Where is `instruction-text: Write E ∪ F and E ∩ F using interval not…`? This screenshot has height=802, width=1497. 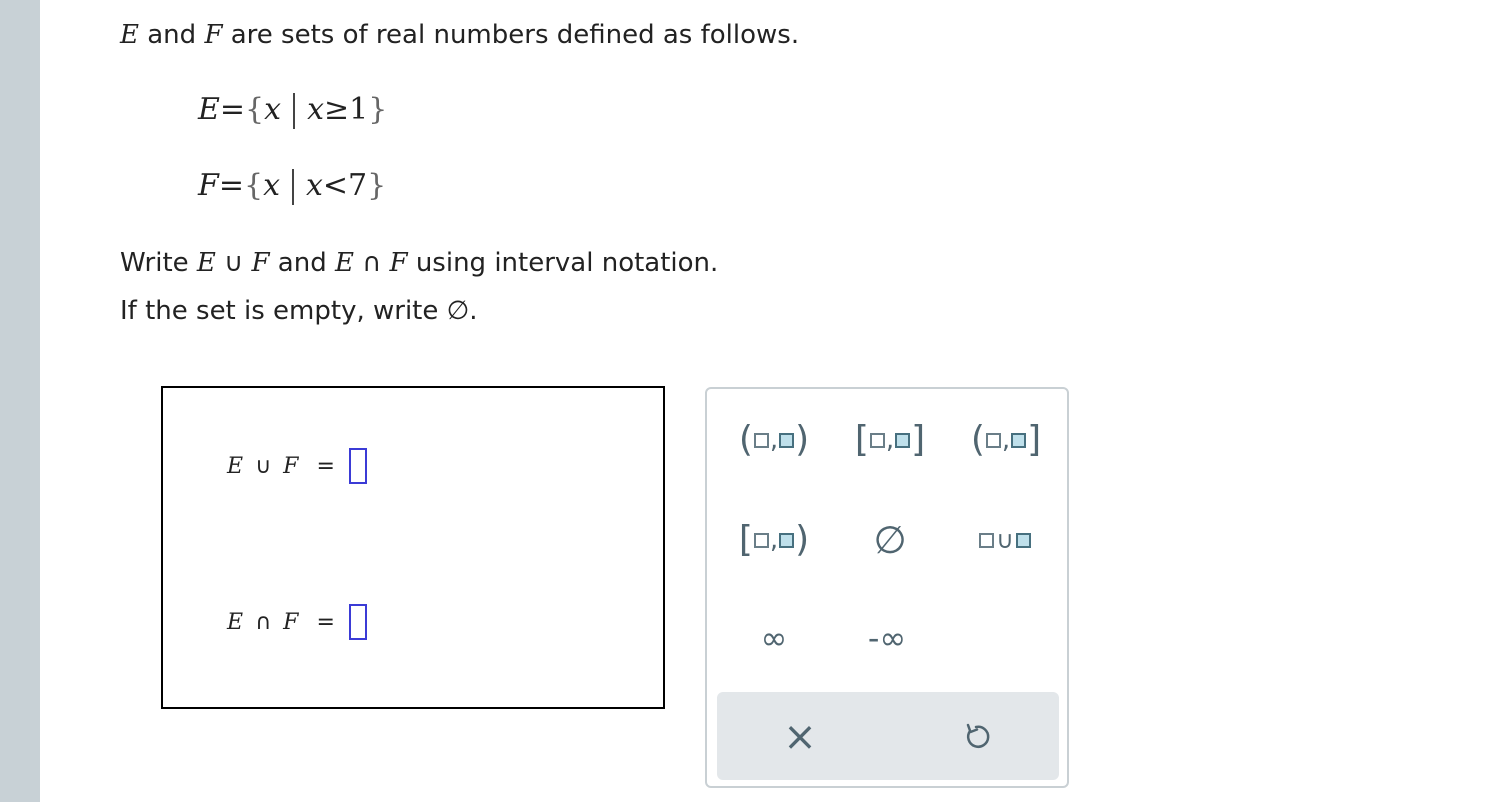 instruction-text: Write E ∪ F and E ∩ F using interval not… is located at coordinates (419, 263).